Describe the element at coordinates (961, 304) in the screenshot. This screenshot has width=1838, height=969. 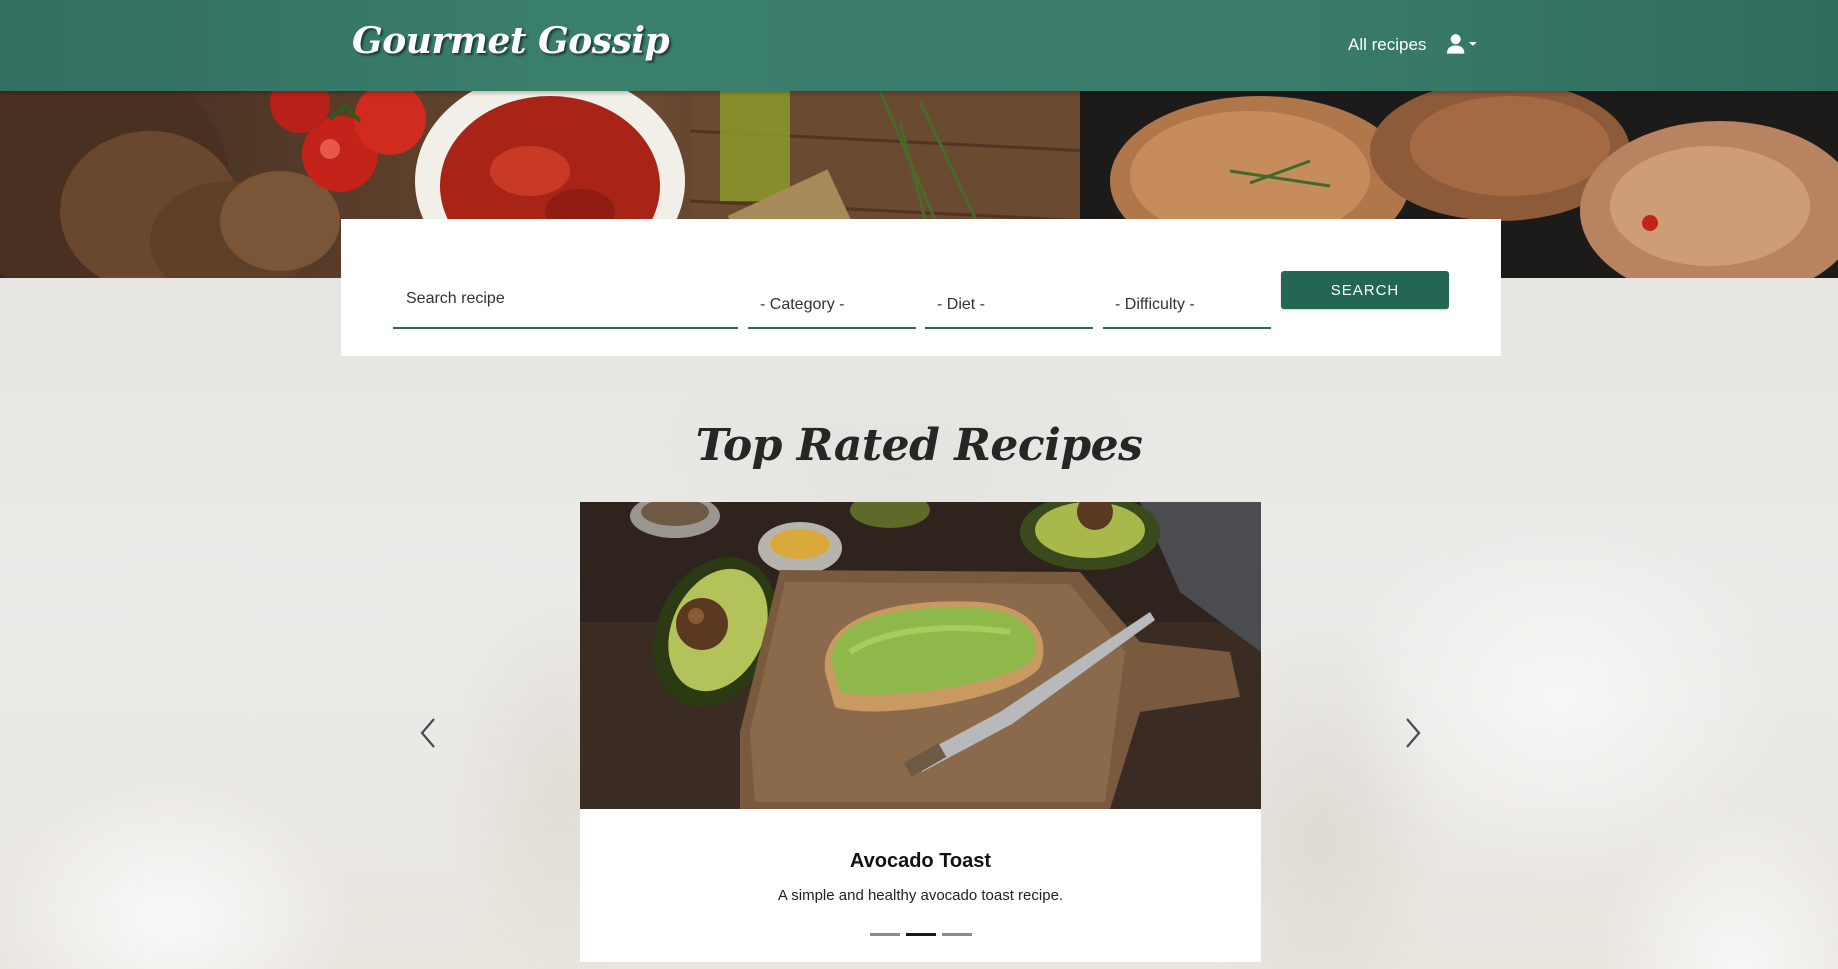
I see `diet-select-value: - Diet -` at that location.